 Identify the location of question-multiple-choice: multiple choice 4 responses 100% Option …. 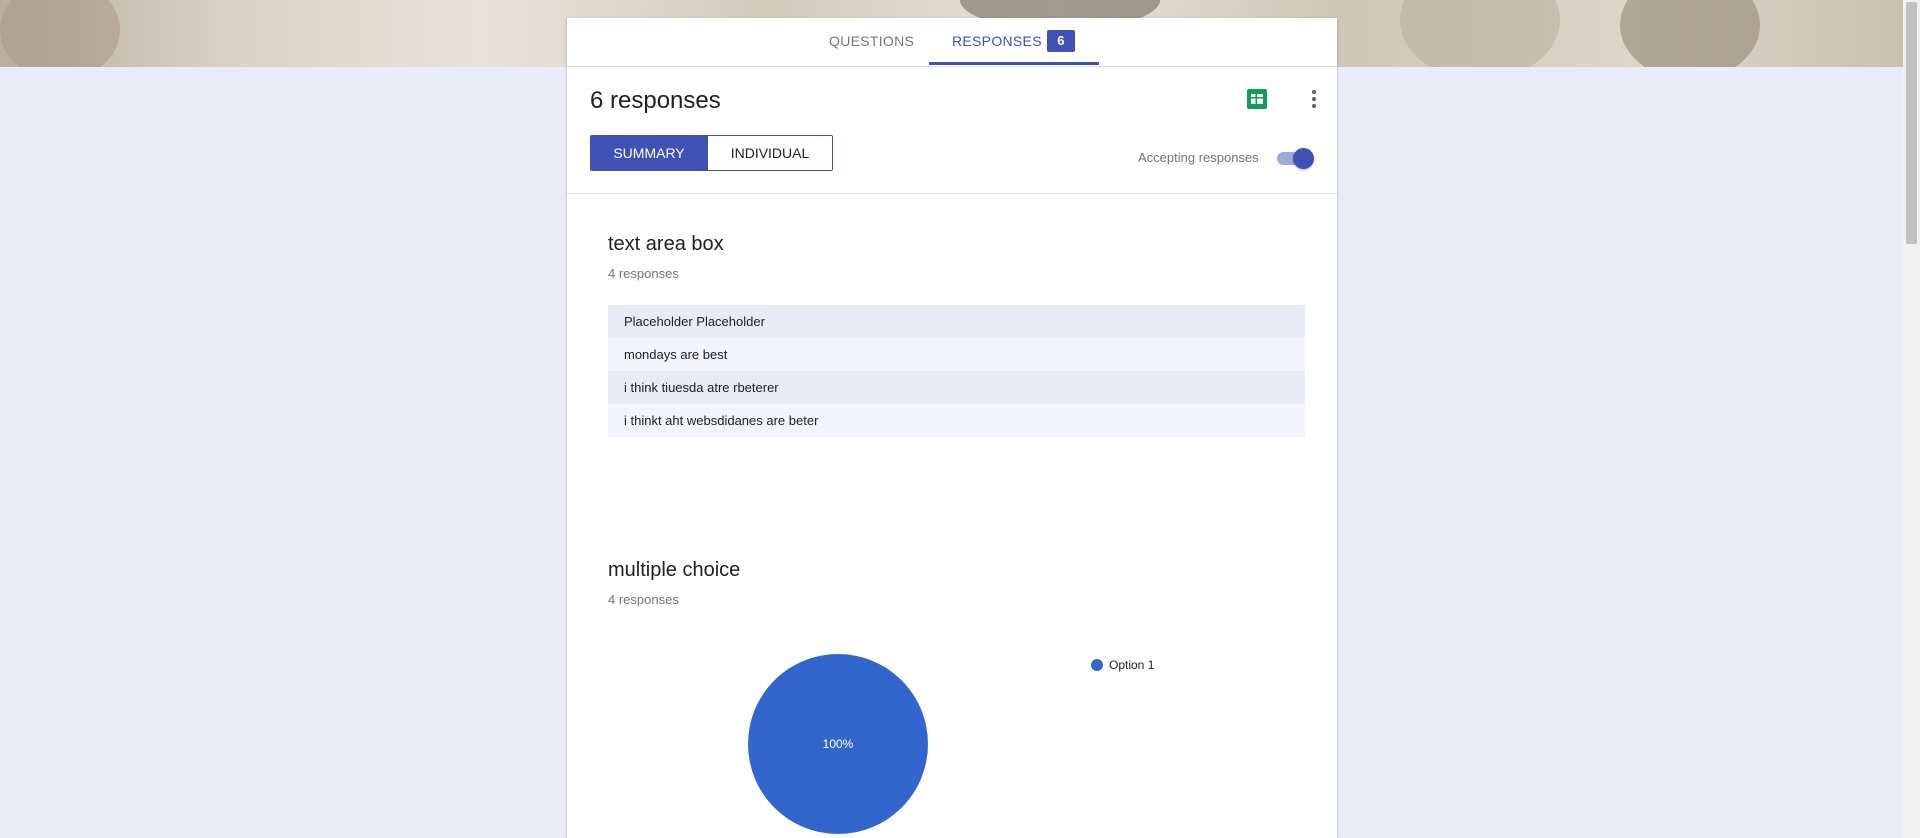
(956, 698).